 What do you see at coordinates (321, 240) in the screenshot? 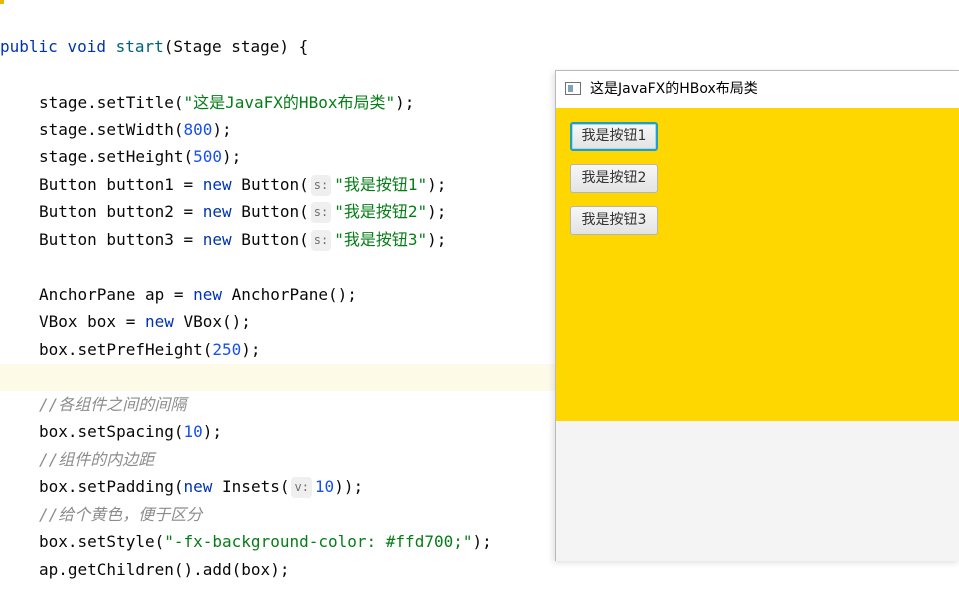
I see `parameter-hint: s:` at bounding box center [321, 240].